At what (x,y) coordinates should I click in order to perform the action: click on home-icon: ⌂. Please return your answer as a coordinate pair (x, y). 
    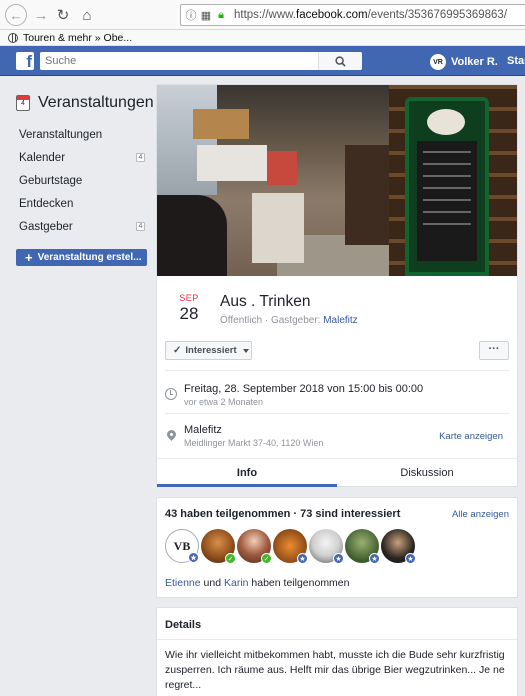
    Looking at the image, I should click on (87, 15).